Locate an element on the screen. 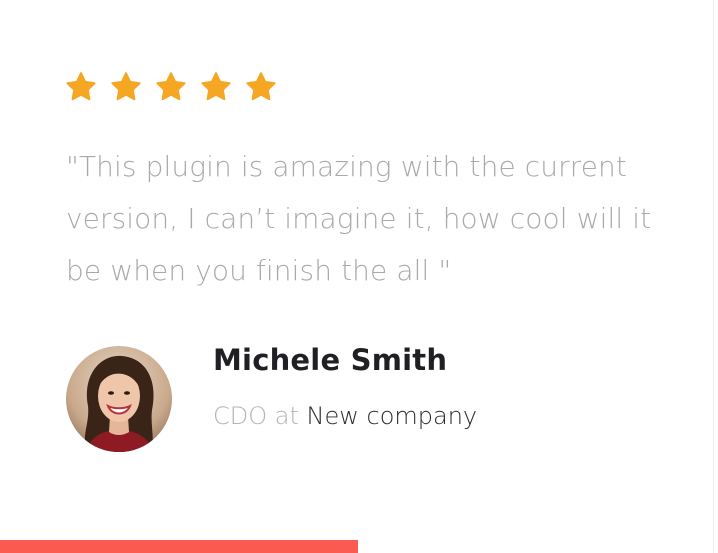 This screenshot has width=718, height=553. star-rating is located at coordinates (171, 87).